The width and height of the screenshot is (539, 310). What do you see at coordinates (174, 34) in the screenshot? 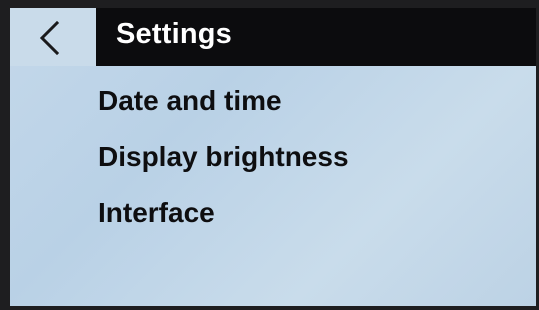
I see `page-title: Settings` at bounding box center [174, 34].